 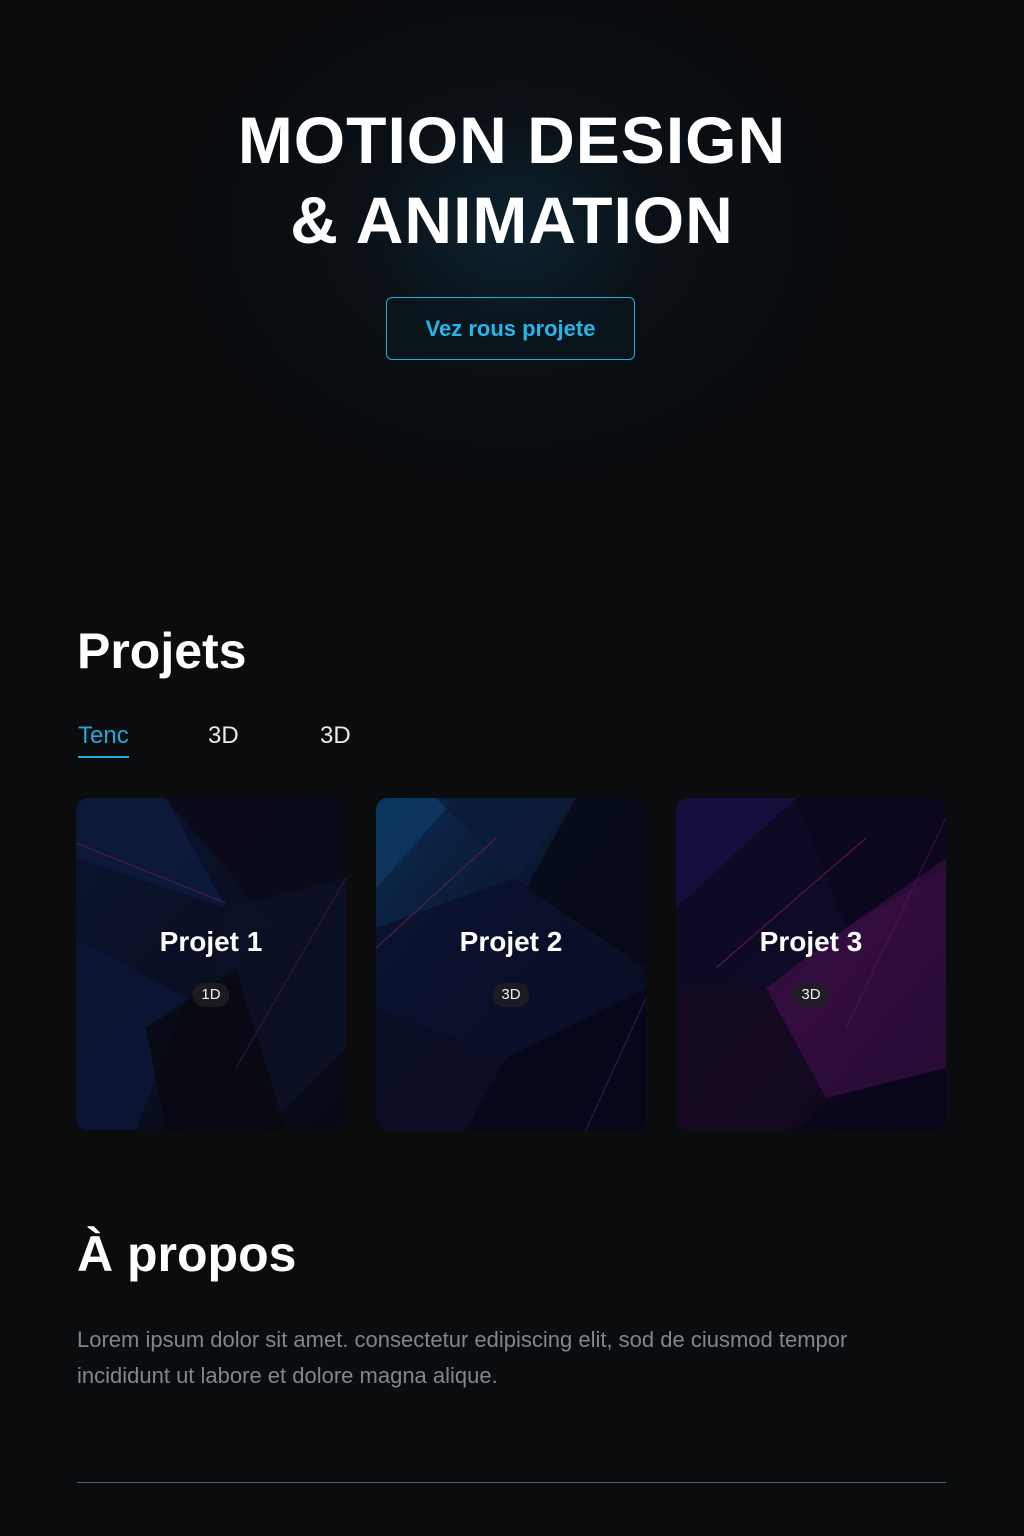 I want to click on projects-heading: Projets, so click(x=162, y=651).